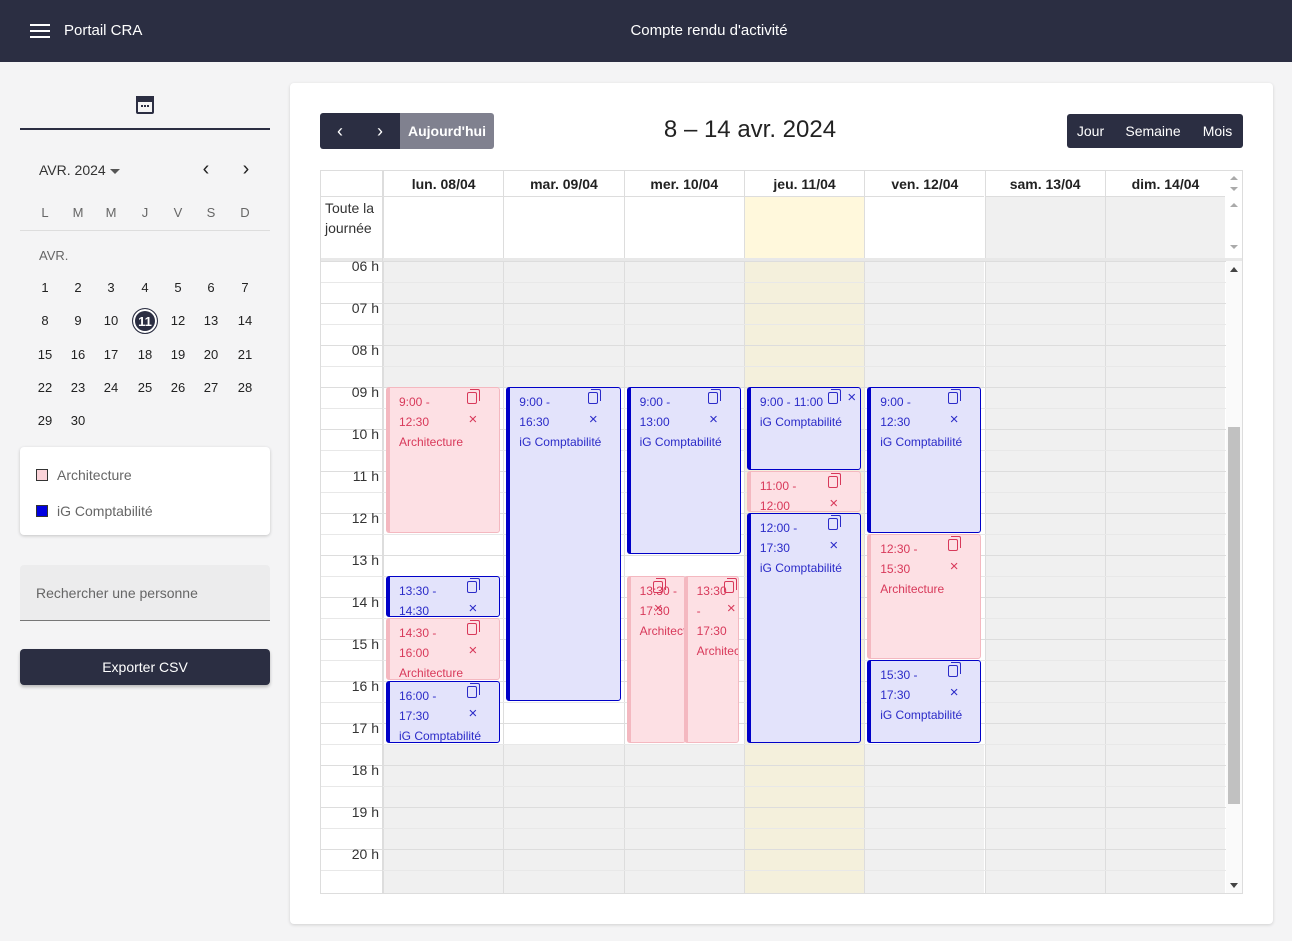 The height and width of the screenshot is (941, 1292). I want to click on event-ig-comptabilite: 9:00 - 16:30 iG Comptabilité ×, so click(563, 544).